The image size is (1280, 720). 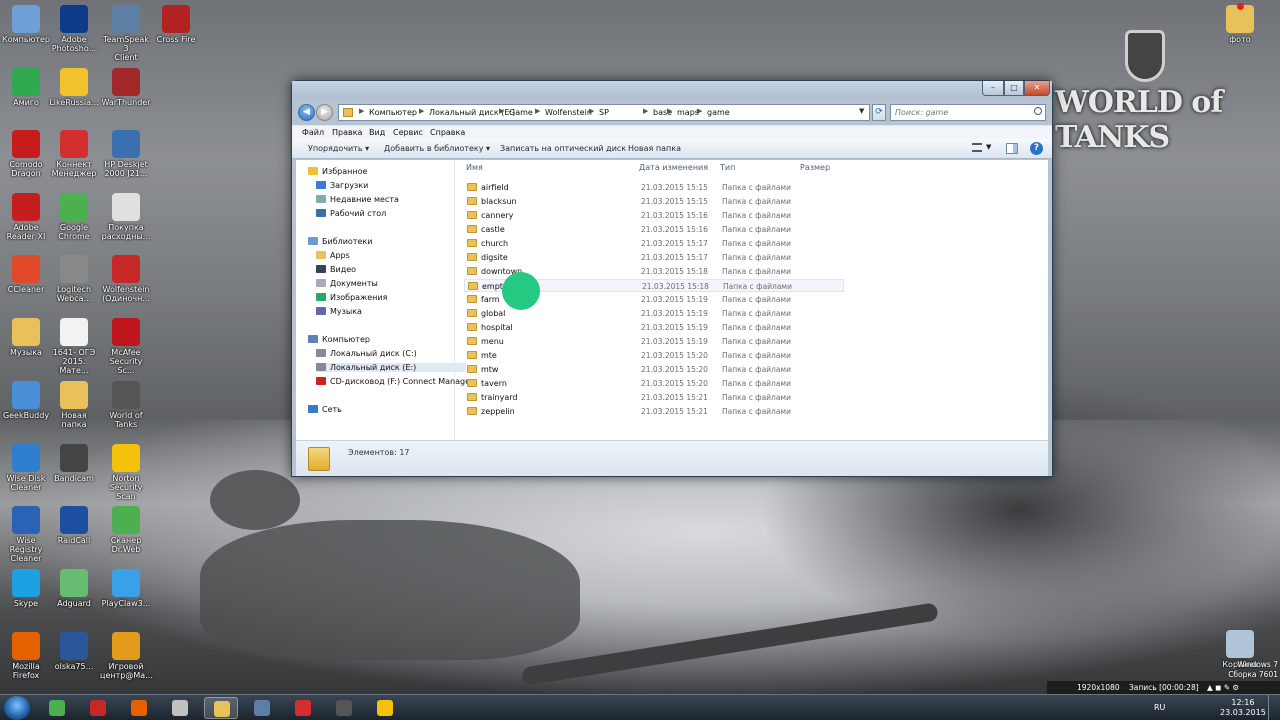 What do you see at coordinates (74, 463) in the screenshot?
I see `desktop-shortcut: Bandicam` at bounding box center [74, 463].